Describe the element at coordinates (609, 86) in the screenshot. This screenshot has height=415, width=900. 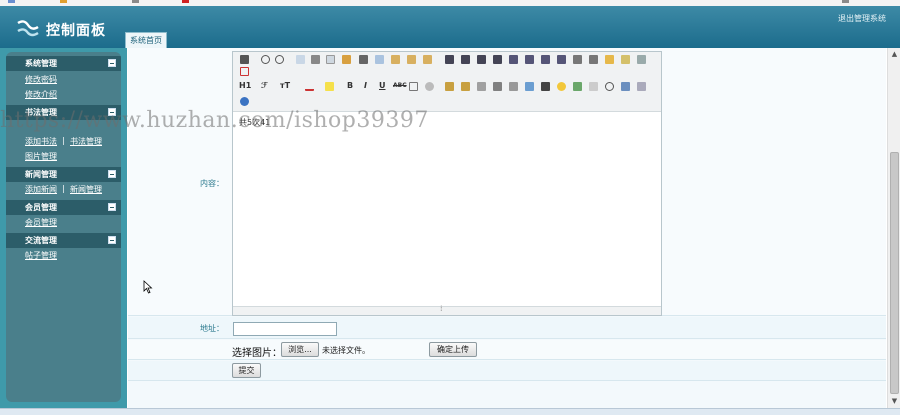
I see `anchor-icon` at that location.